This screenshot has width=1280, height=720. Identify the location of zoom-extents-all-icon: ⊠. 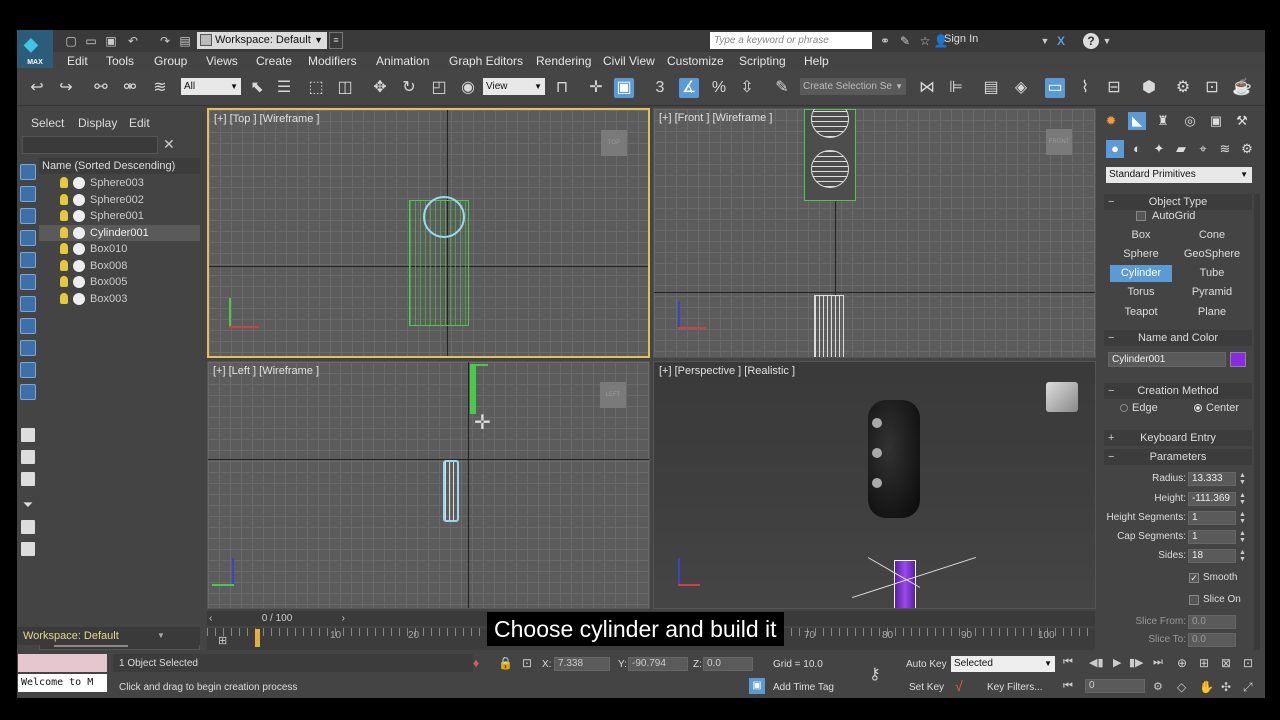
(1226, 663).